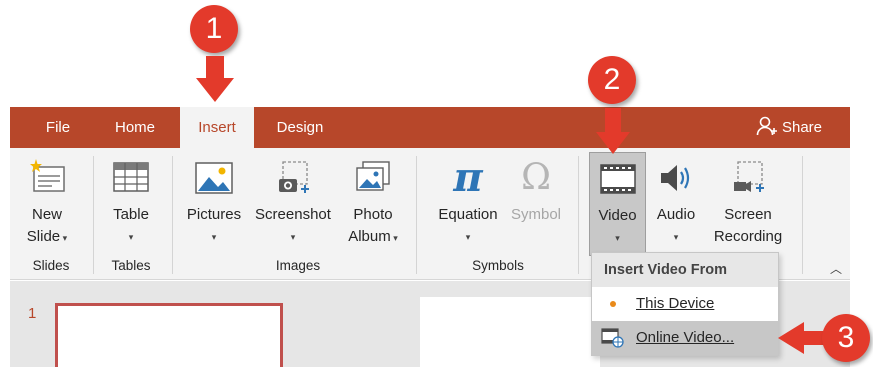  Describe the element at coordinates (836, 268) in the screenshot. I see `collapse-ribbon-icon: ︿` at that location.